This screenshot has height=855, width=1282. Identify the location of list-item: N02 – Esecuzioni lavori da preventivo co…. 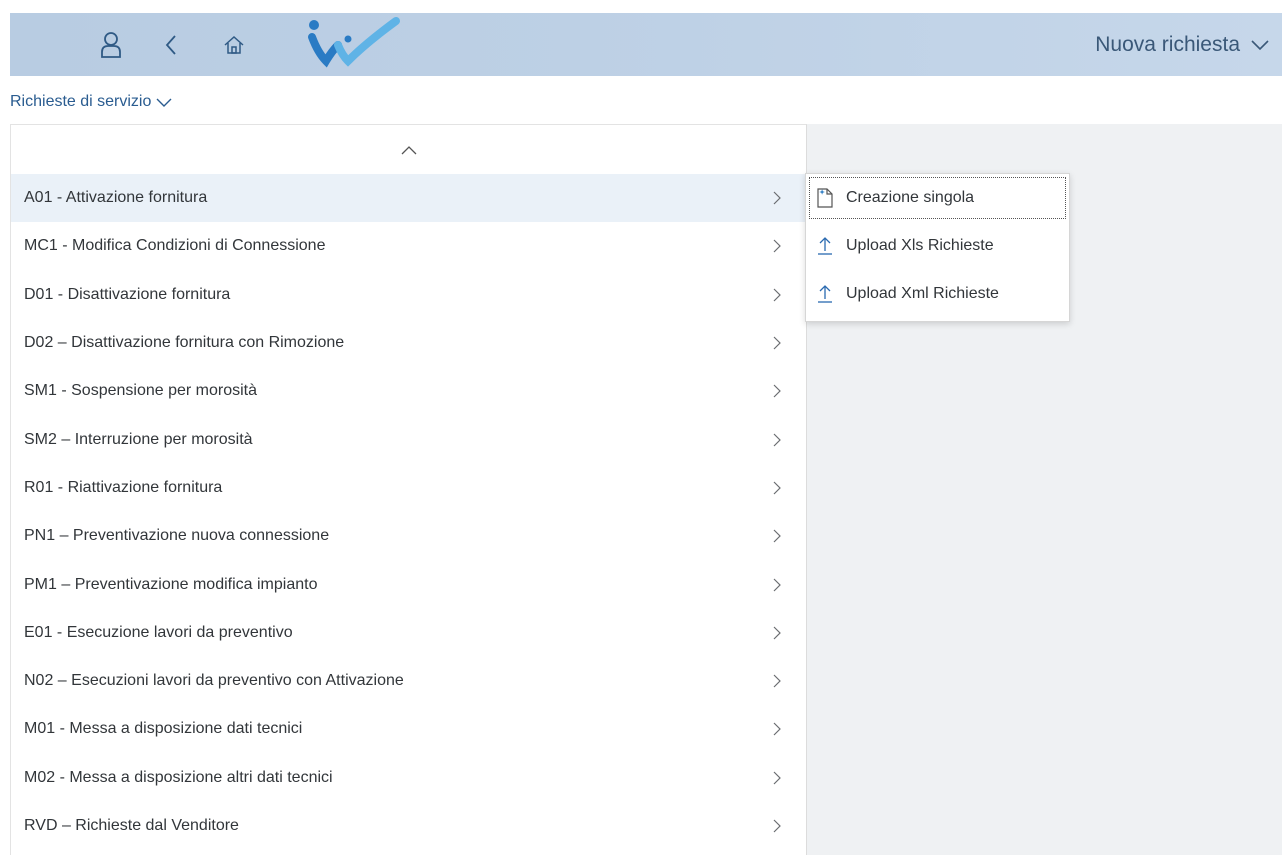
(408, 681).